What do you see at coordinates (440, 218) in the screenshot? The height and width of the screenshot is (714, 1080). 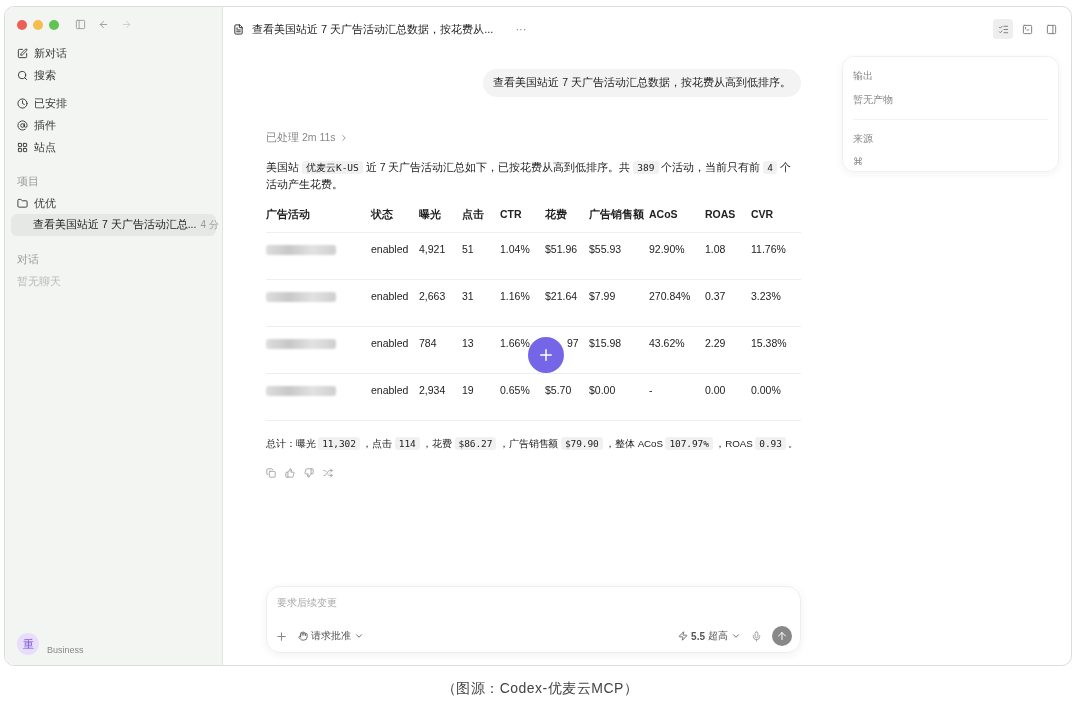 I see `column-header: 曝光` at bounding box center [440, 218].